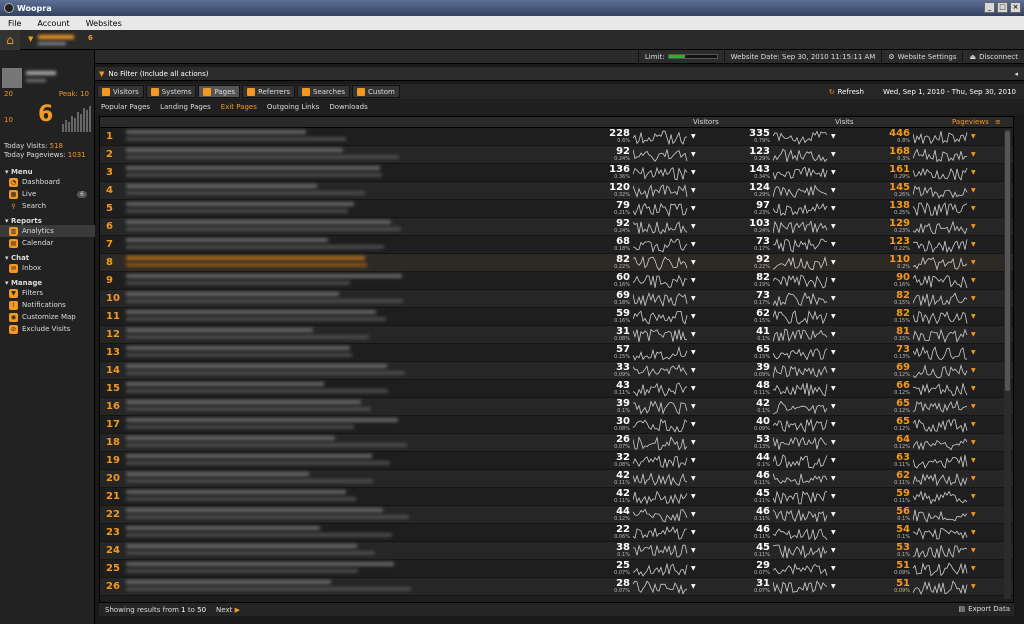 The image size is (1024, 624). I want to click on sidebar-item-analytics: ▥ Analytics, so click(47, 231).